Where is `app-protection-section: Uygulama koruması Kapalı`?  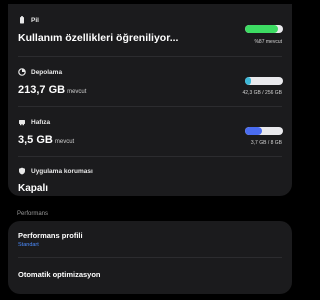 app-protection-section: Uygulama koruması Kapalı is located at coordinates (150, 176).